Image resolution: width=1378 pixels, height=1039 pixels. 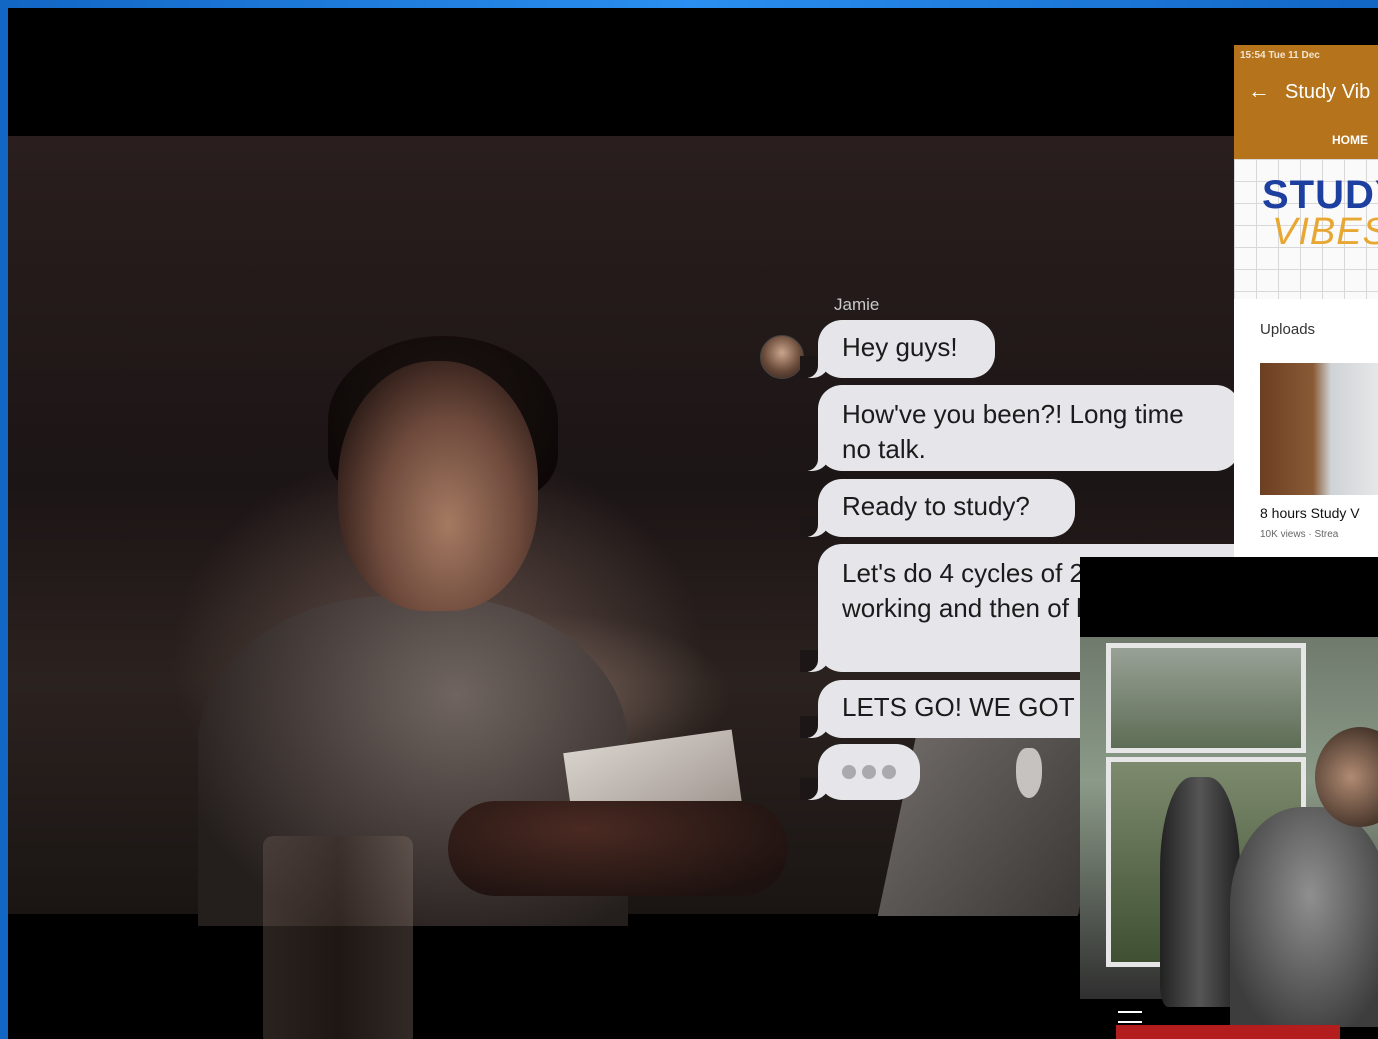 What do you see at coordinates (1325, 232) in the screenshot?
I see `banner-logo-text-bottom: VIBES` at bounding box center [1325, 232].